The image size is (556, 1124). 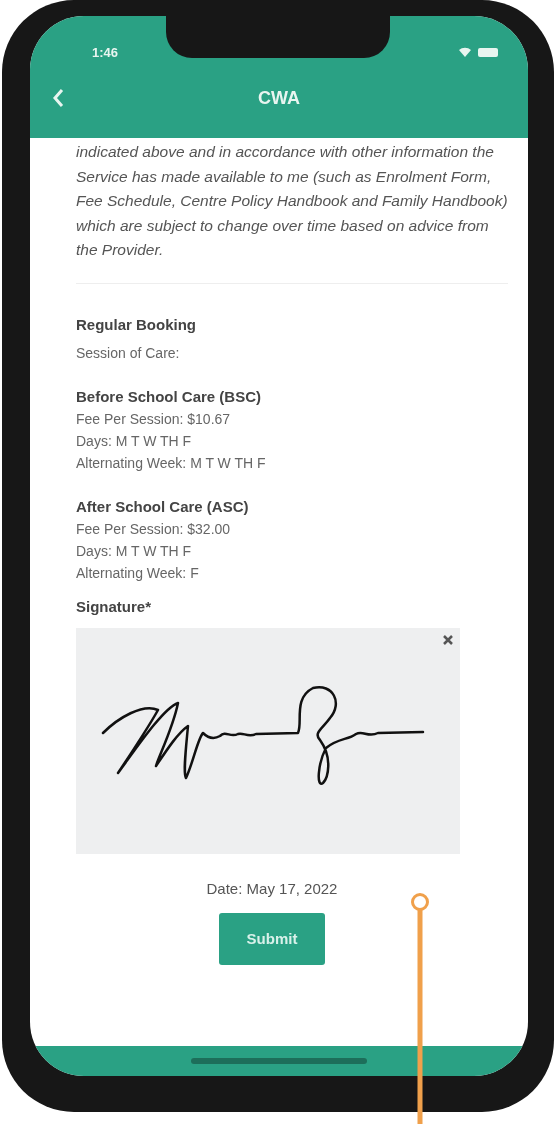 What do you see at coordinates (292, 211) in the screenshot?
I see `agreement-text: indicated above and in accordance with other information the Service has made available to me (such as Enrolment Form, Fee Schedule, Centre Policy Handbook and Family Handbook) which are subject to change over time based on advice from the Provider.` at bounding box center [292, 211].